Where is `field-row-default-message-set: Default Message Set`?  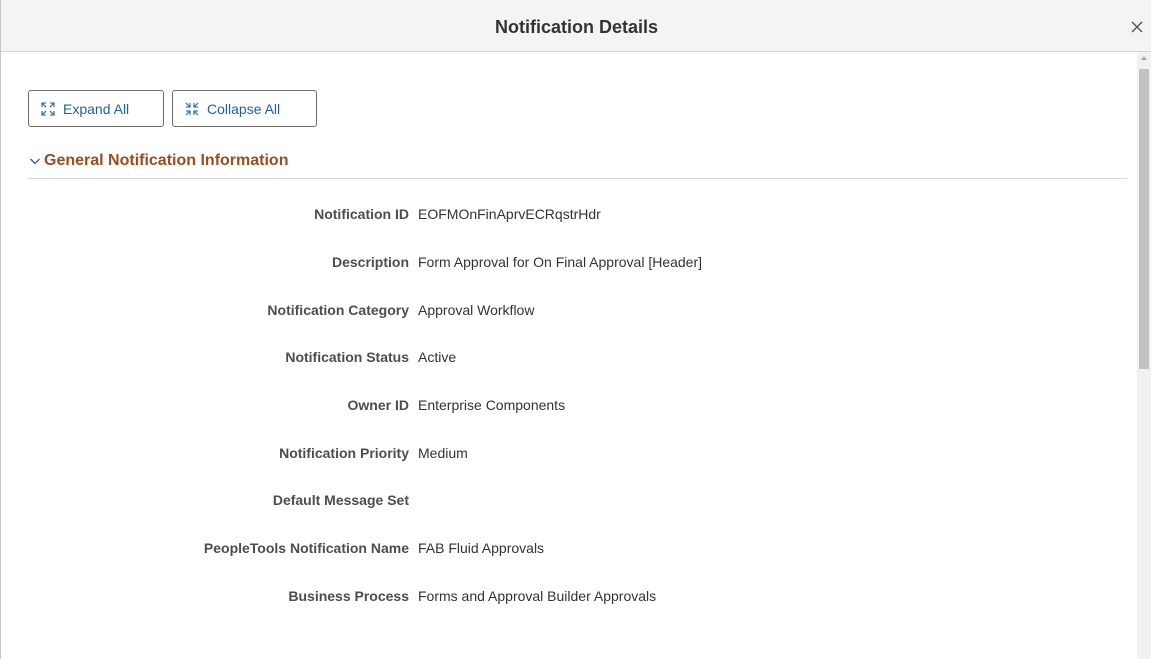
field-row-default-message-set: Default Message Set is located at coordinates (551, 502).